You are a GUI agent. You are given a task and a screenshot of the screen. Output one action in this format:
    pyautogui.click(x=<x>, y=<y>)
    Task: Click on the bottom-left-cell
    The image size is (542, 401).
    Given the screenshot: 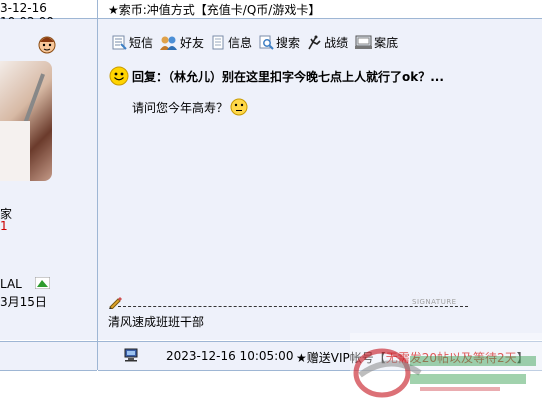 What is the action you would take?
    pyautogui.click(x=48, y=356)
    